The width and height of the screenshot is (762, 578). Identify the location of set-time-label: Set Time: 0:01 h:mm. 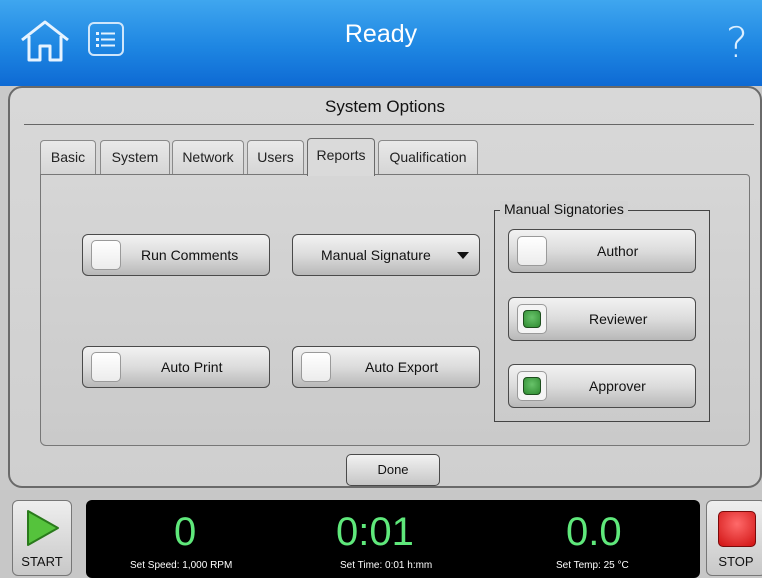
(386, 565).